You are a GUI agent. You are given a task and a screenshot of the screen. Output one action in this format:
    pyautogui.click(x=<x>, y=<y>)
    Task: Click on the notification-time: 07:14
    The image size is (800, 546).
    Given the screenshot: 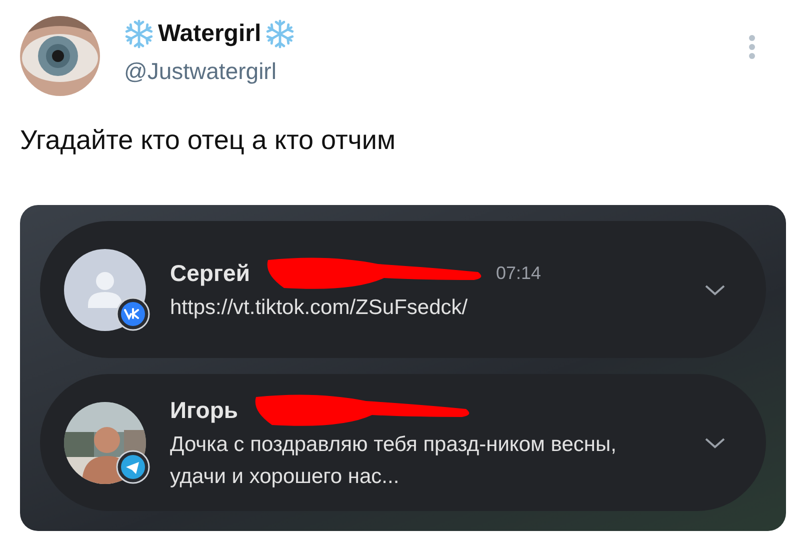 What is the action you would take?
    pyautogui.click(x=519, y=273)
    